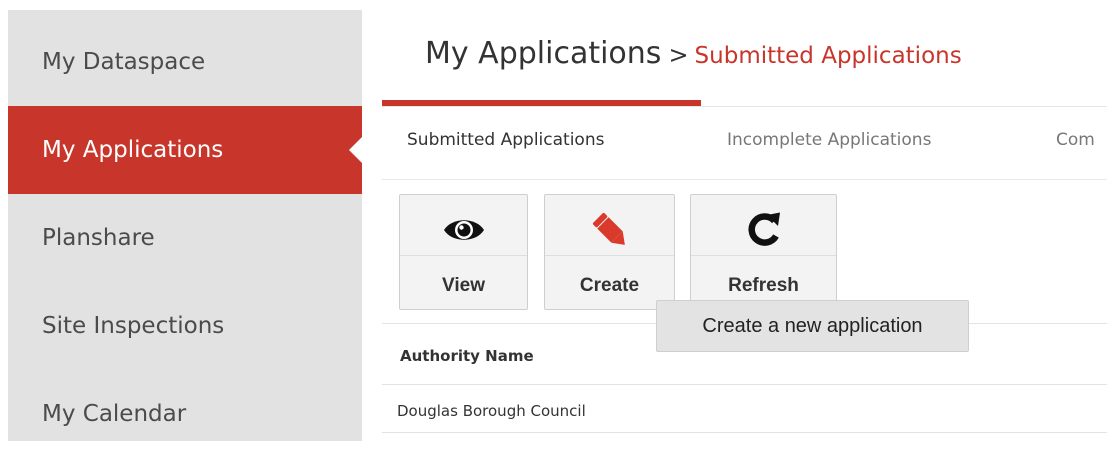 The height and width of the screenshot is (458, 1107). I want to click on table-cell-authority-name: Douglas Borough Council, so click(491, 411).